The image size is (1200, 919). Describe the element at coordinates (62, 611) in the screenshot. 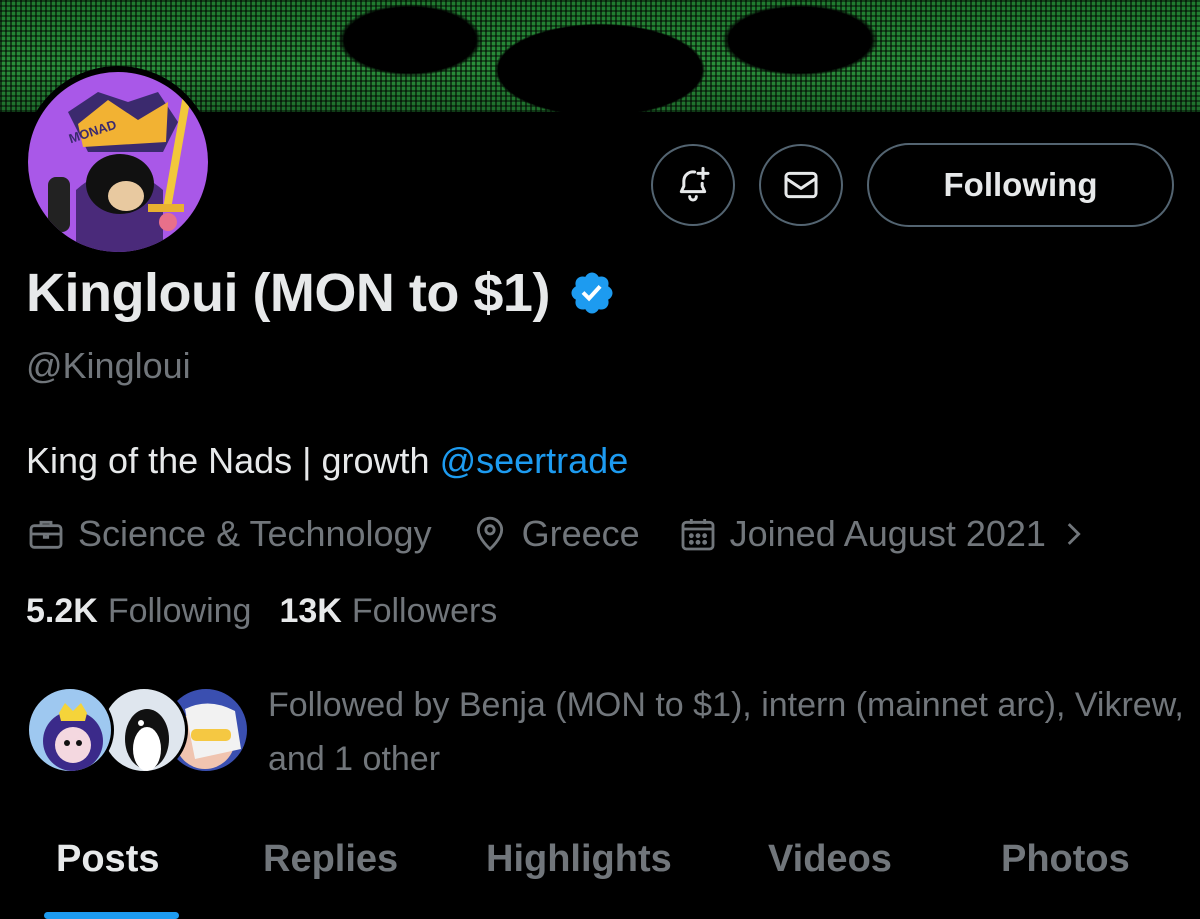

I see `following-count: 5.2K` at that location.